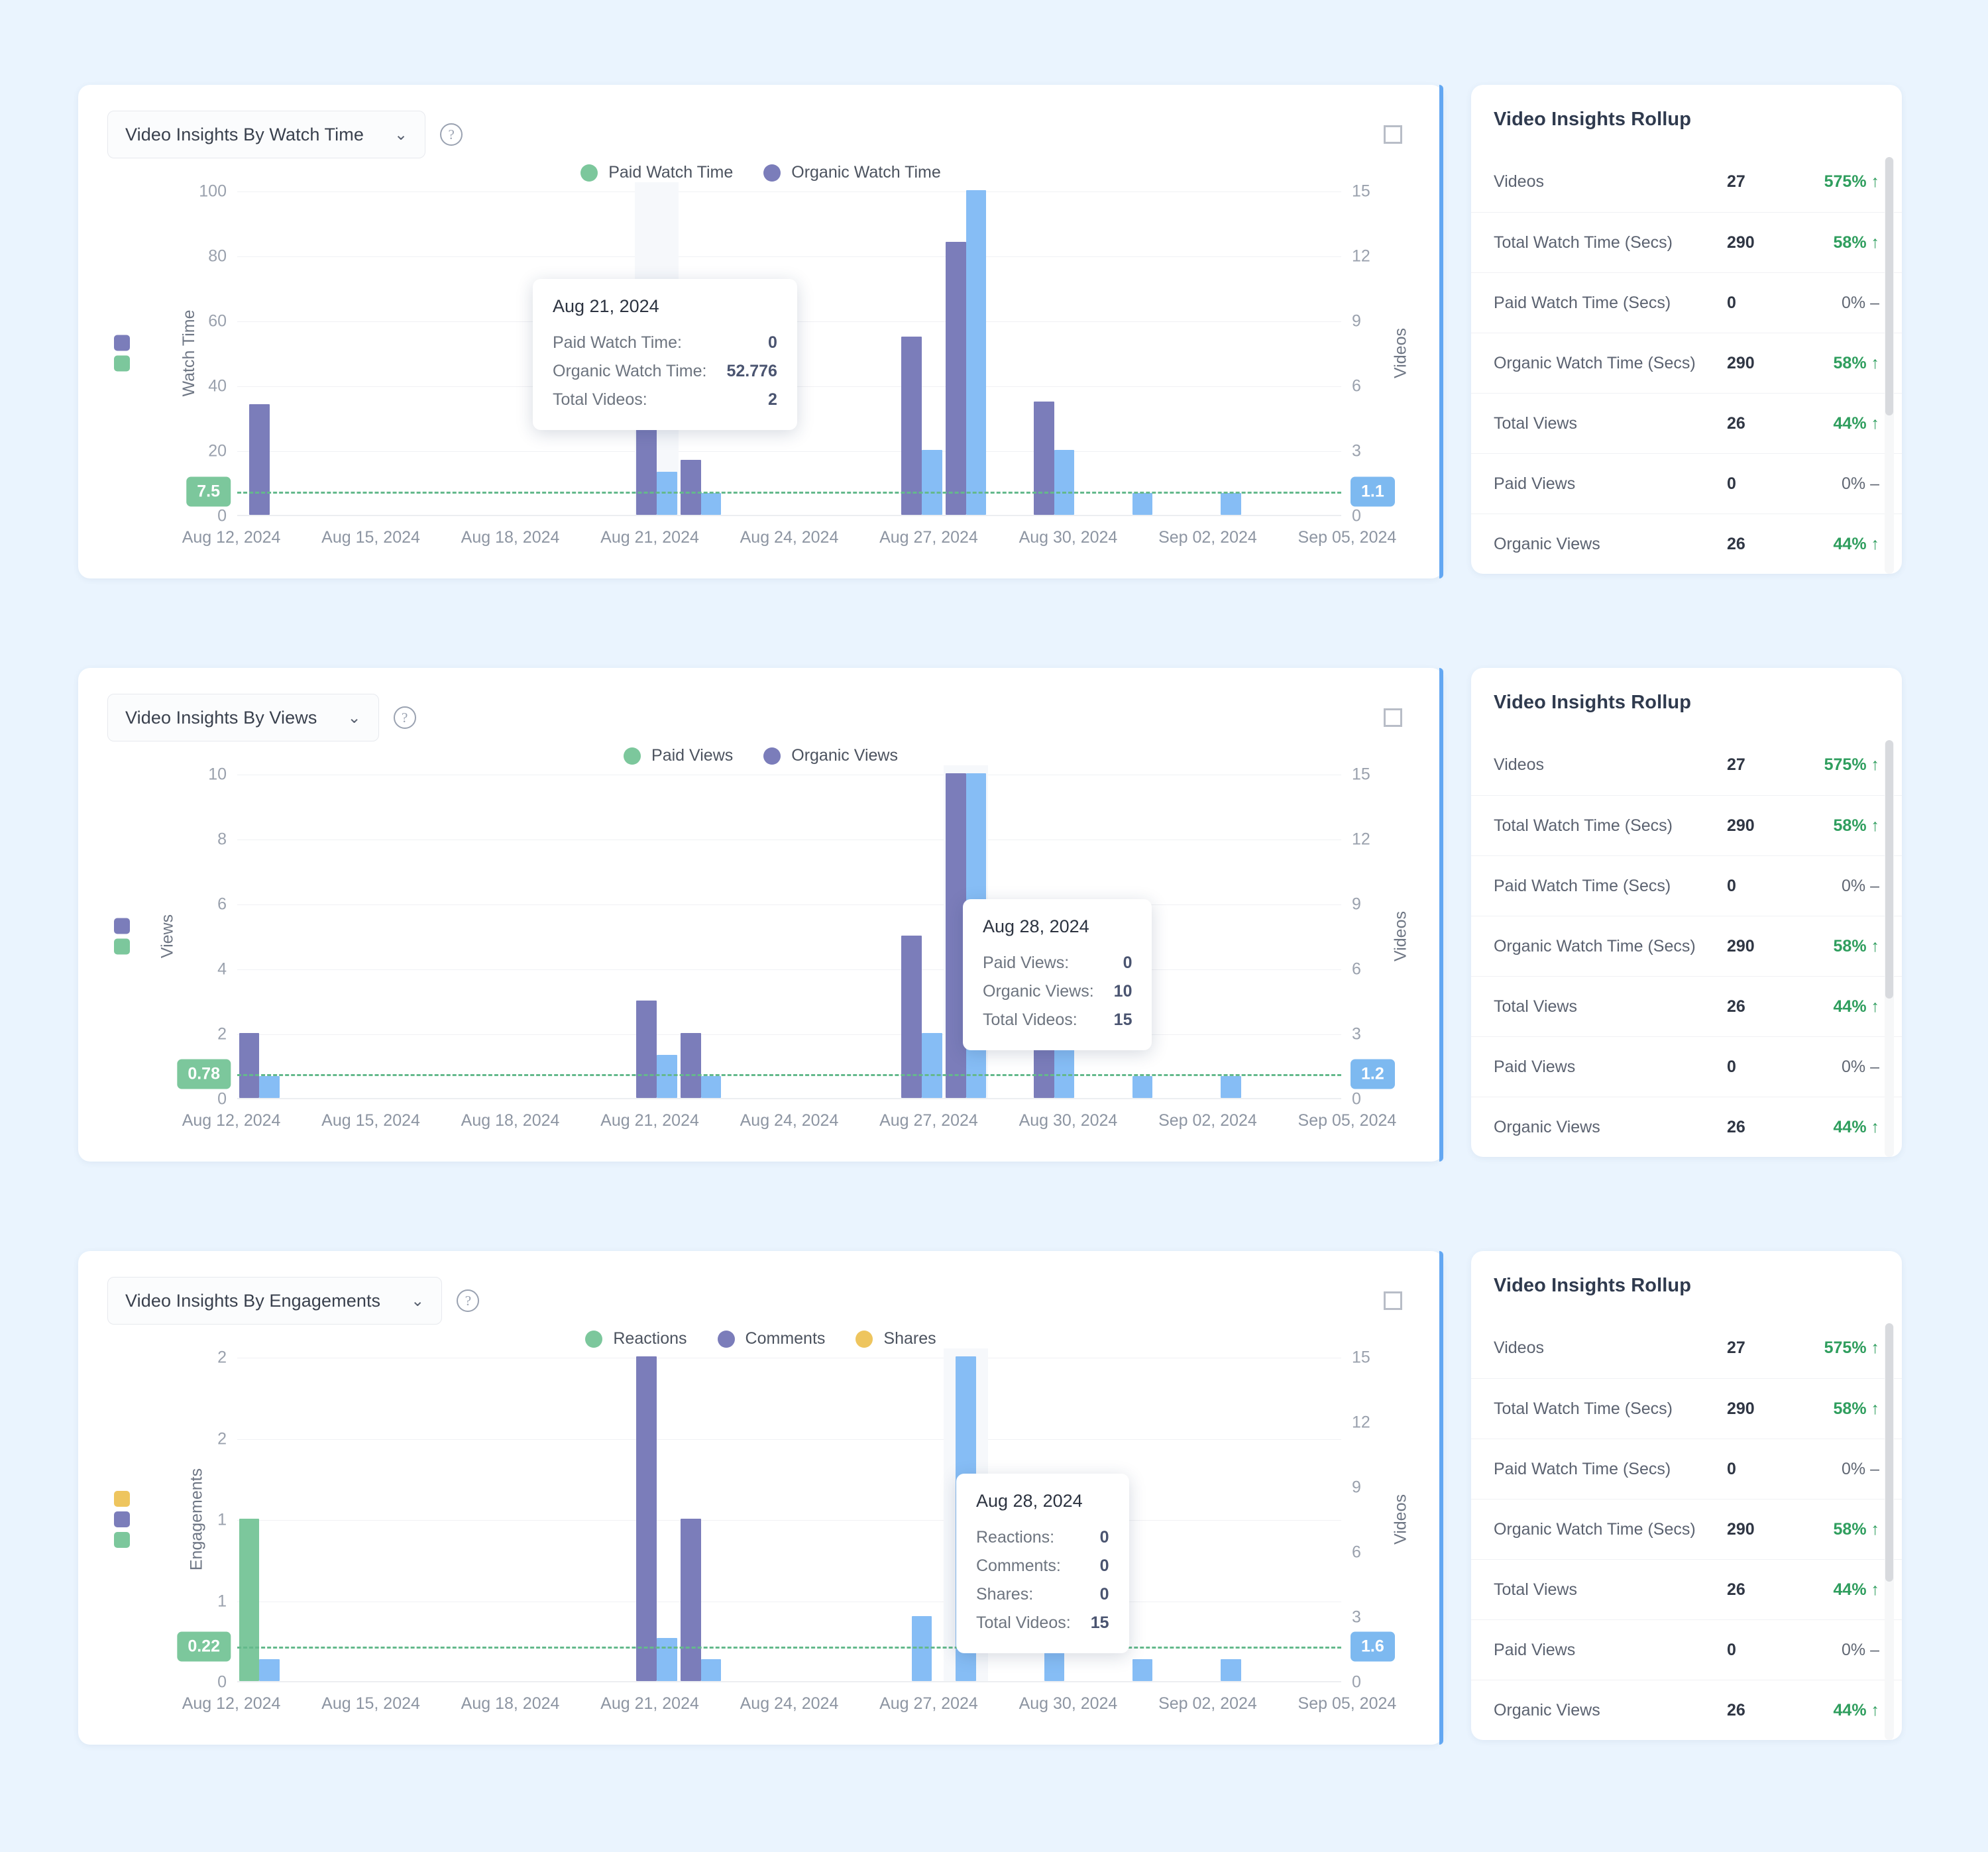 The image size is (1988, 1852). I want to click on y-axis-tick: 0, so click(222, 1682).